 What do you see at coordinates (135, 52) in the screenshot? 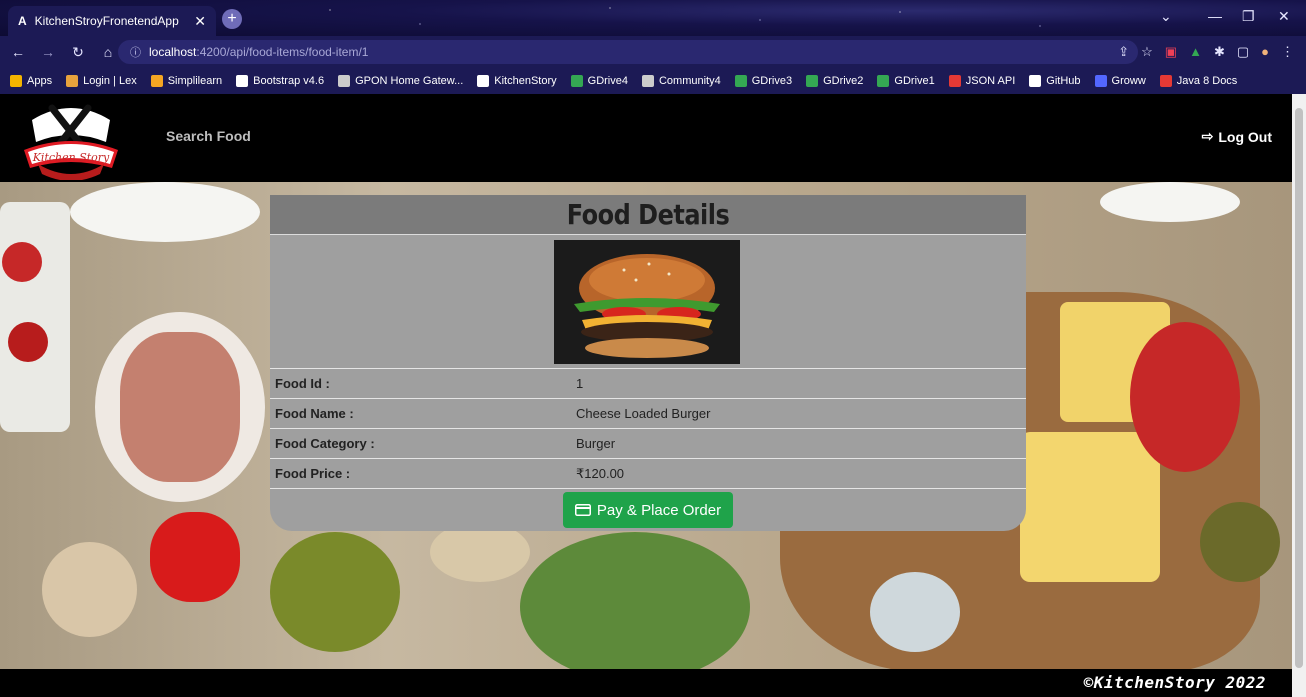
I see `info-icon: ⓘ` at bounding box center [135, 52].